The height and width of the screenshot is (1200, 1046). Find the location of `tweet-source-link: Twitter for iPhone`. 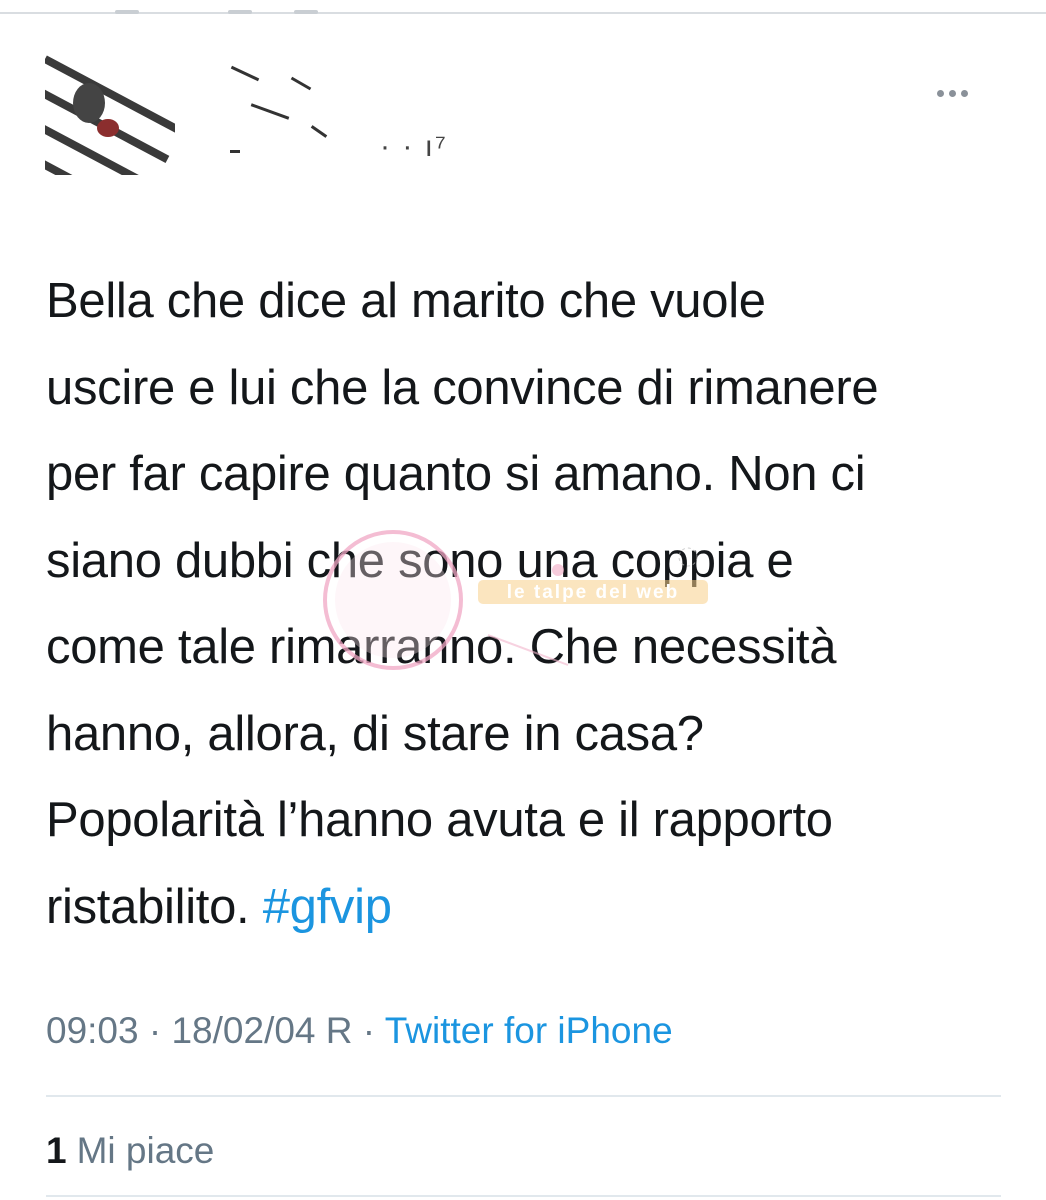

tweet-source-link: Twitter for iPhone is located at coordinates (529, 1030).